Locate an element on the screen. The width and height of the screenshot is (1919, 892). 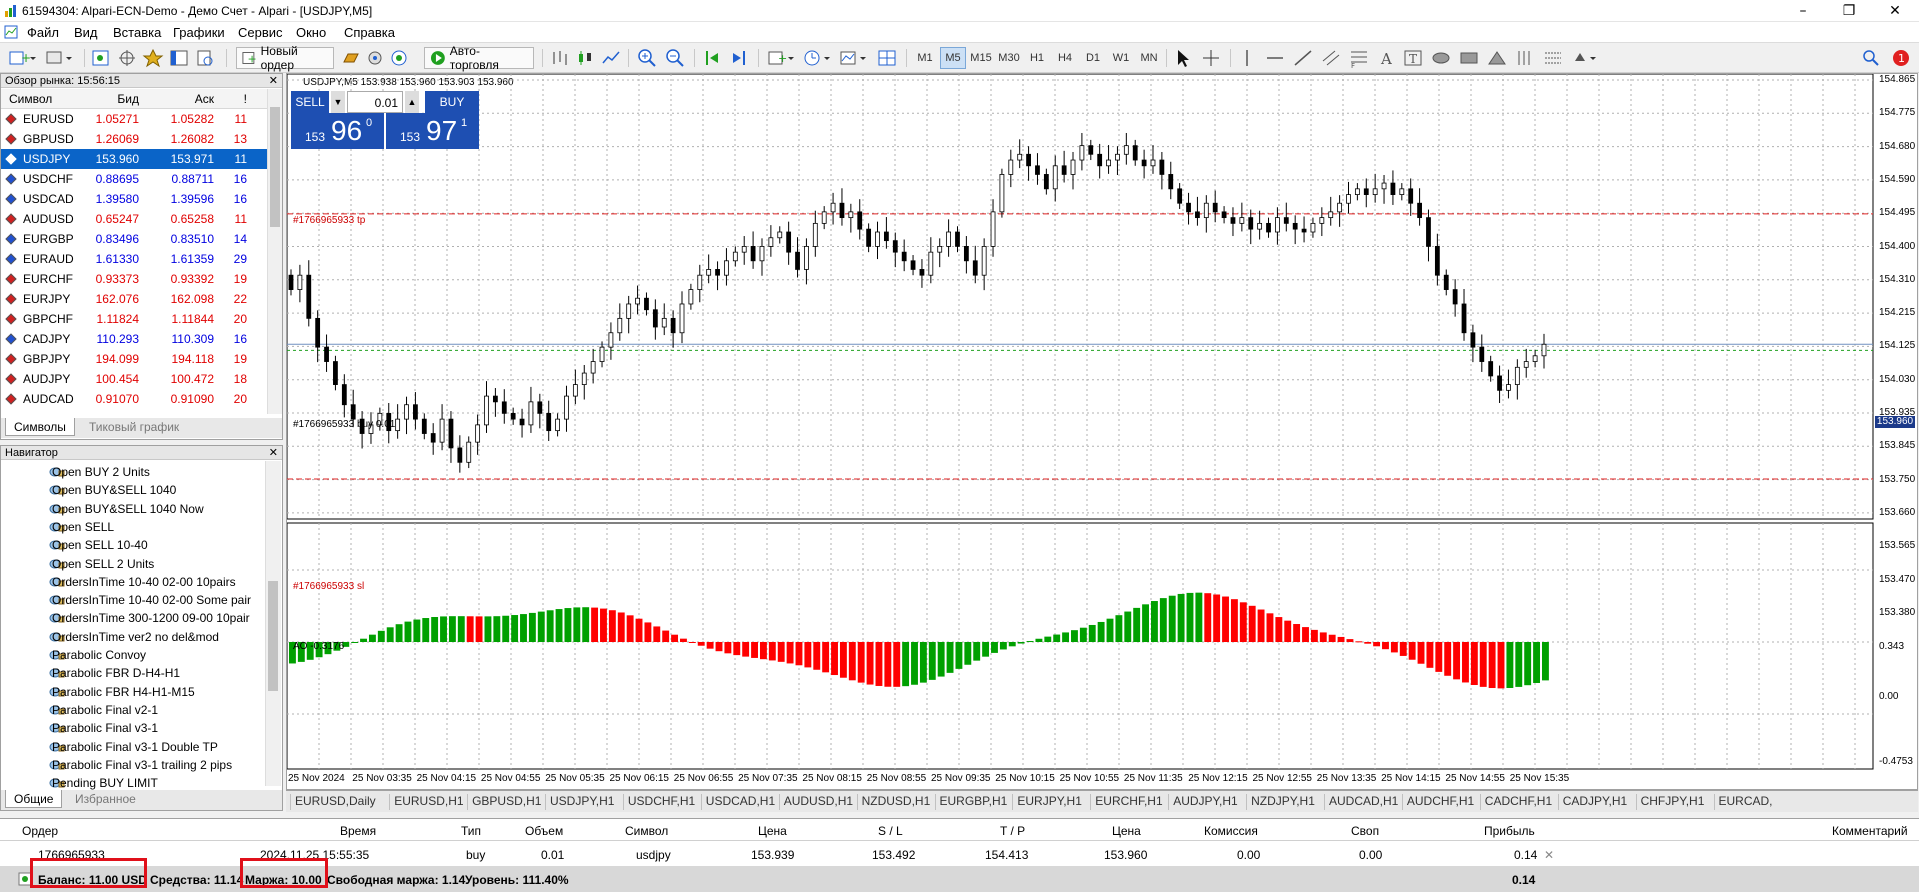
timeframe-mn: MN is located at coordinates (1149, 58).